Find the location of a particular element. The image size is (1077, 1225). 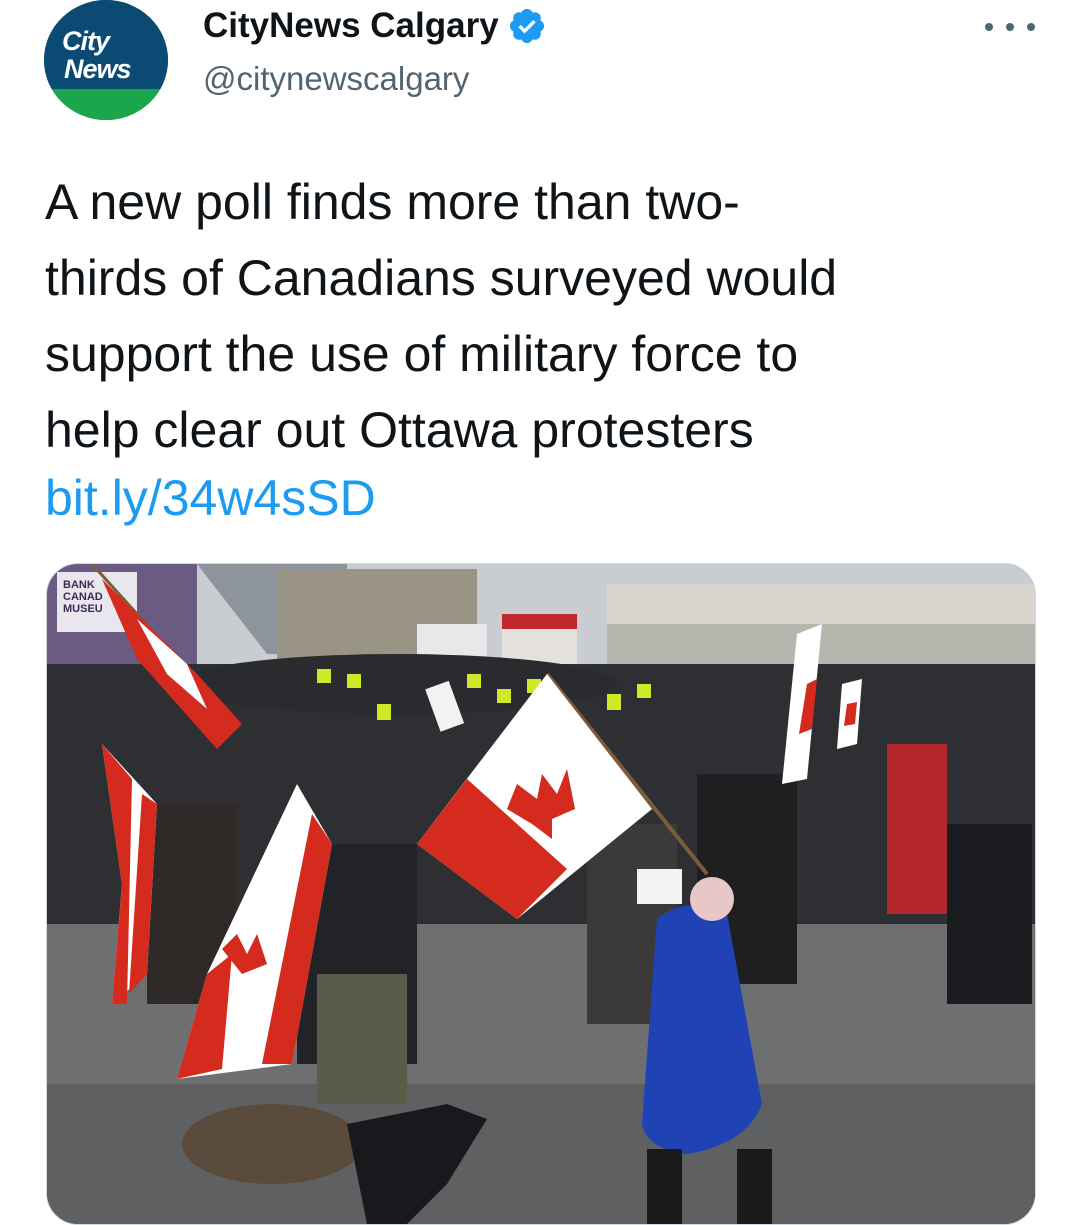

avatar-logo-city: City is located at coordinates (86, 41).